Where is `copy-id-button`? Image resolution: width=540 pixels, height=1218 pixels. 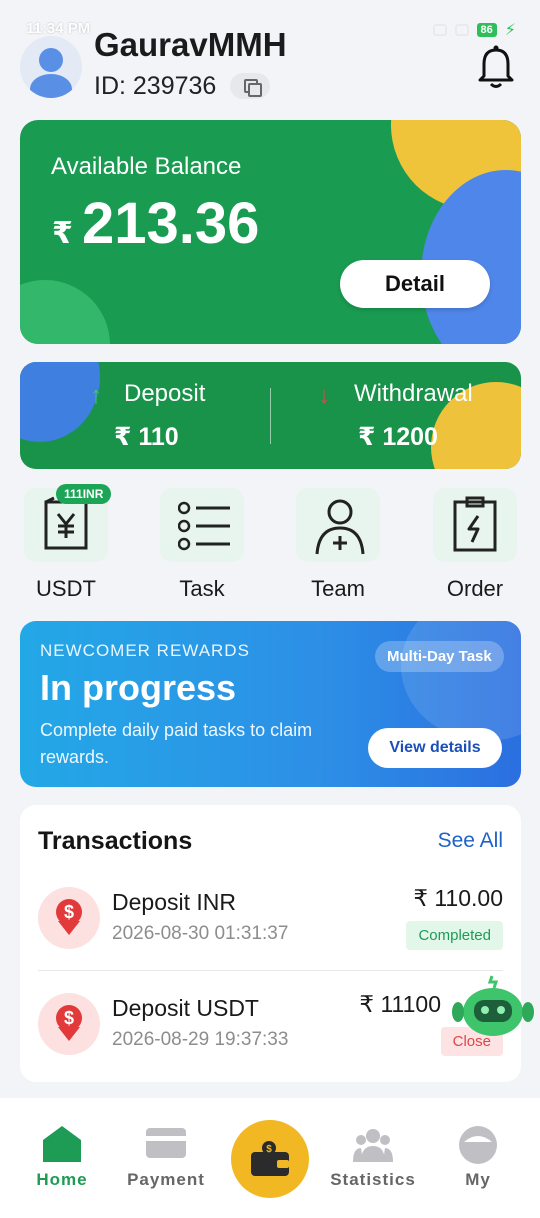 copy-id-button is located at coordinates (250, 86).